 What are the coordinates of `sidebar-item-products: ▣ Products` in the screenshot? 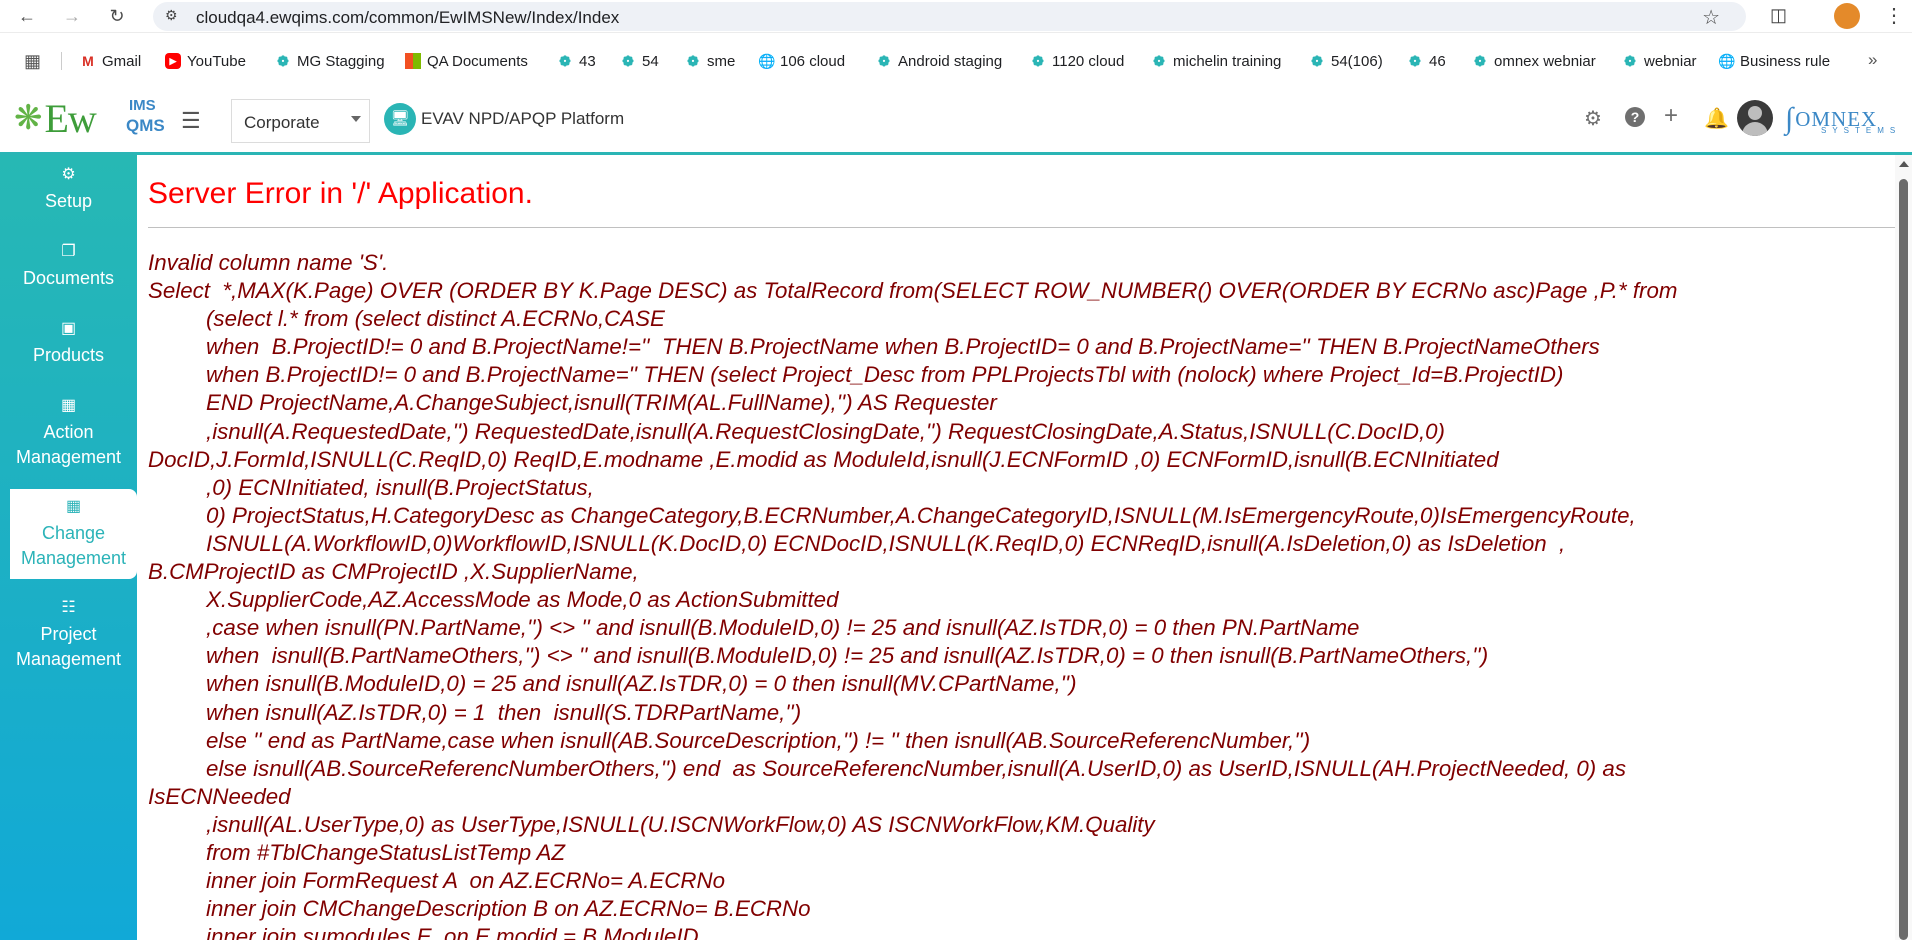 It's located at (68, 343).